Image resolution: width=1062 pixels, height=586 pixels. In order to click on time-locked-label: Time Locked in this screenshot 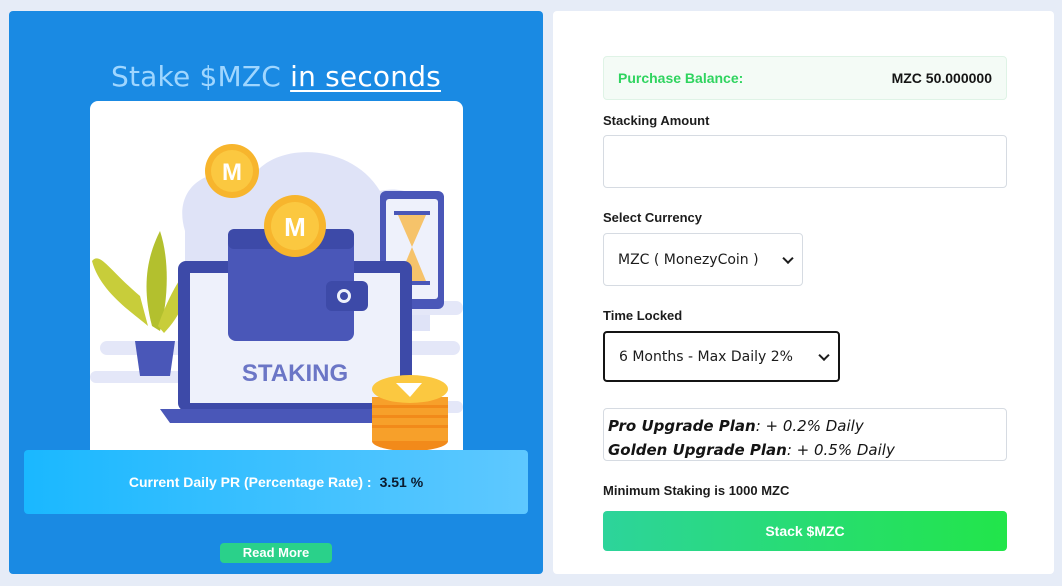, I will do `click(643, 315)`.